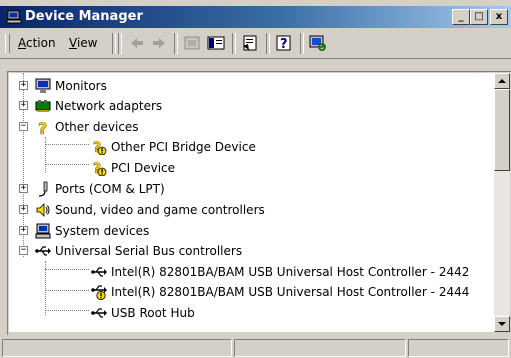 This screenshot has height=358, width=511. Describe the element at coordinates (81, 86) in the screenshot. I see `tree-item-label: Monitors` at that location.